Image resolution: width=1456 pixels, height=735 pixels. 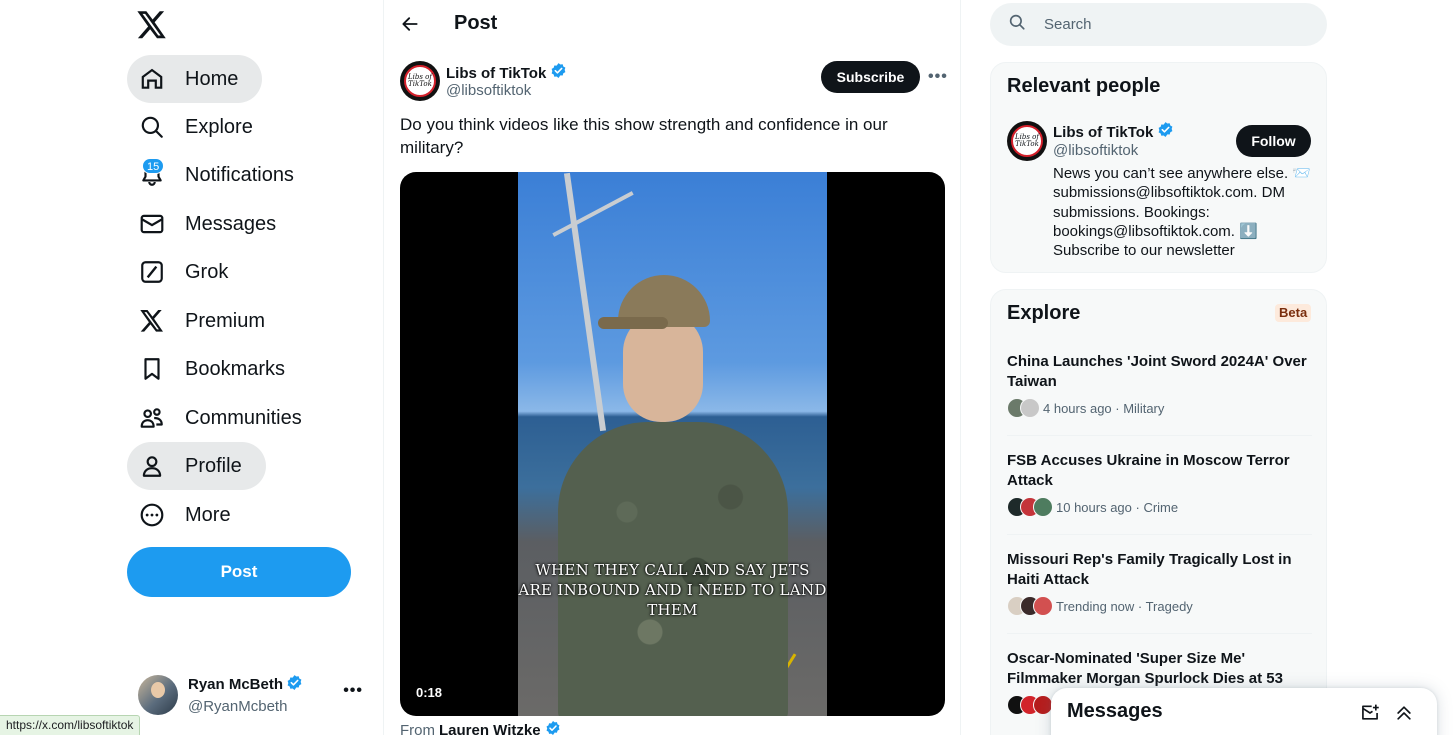 What do you see at coordinates (158, 695) in the screenshot?
I see `avatar` at bounding box center [158, 695].